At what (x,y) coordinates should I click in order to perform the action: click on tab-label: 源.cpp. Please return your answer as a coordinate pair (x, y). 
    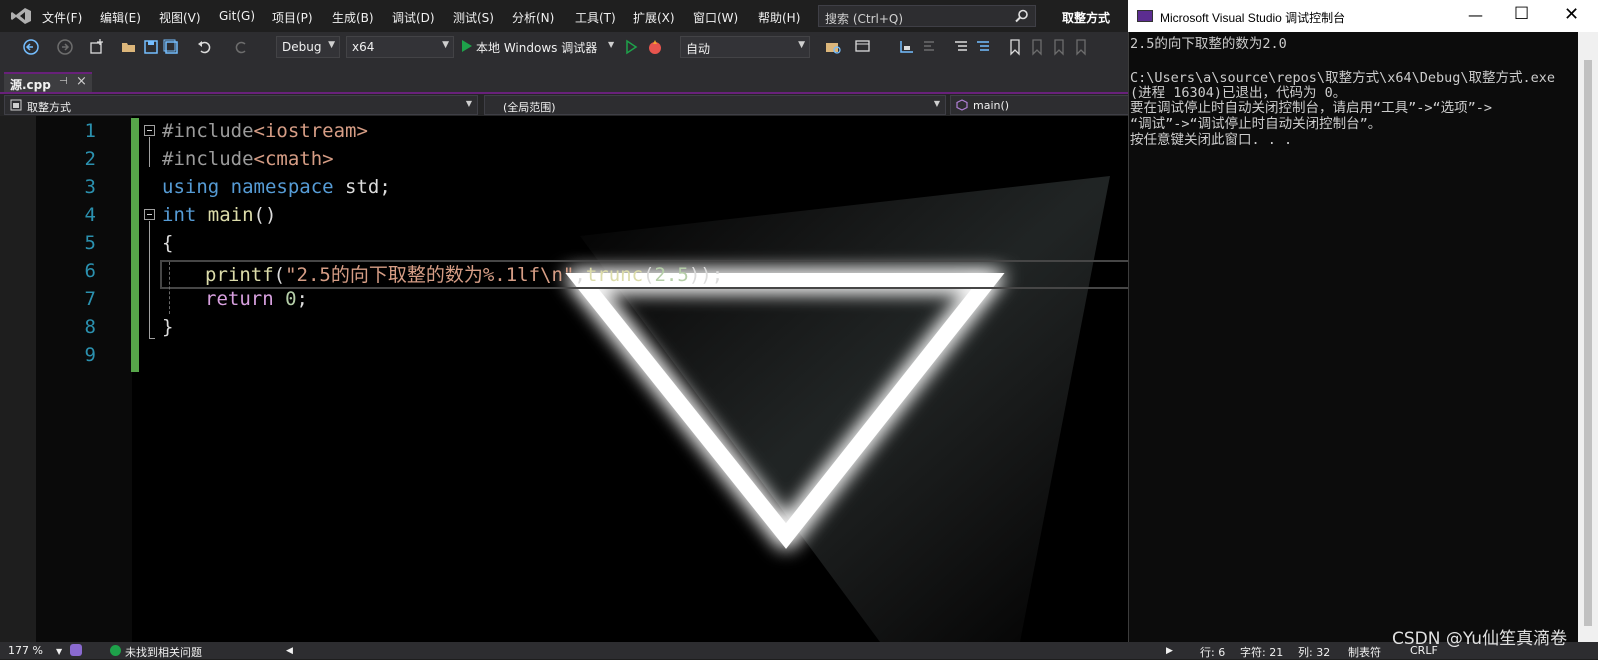
    Looking at the image, I should click on (30, 85).